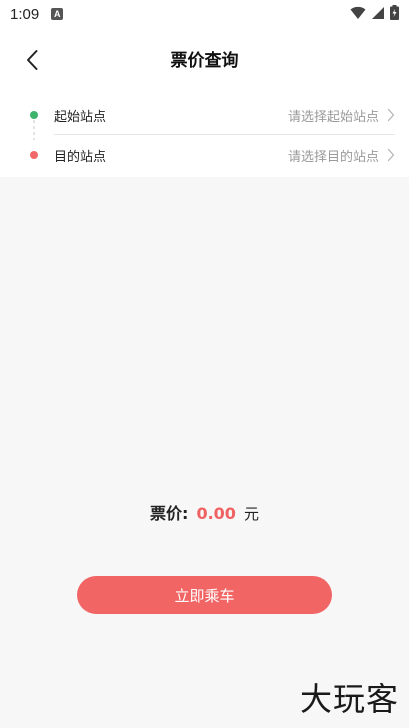 This screenshot has height=728, width=409. Describe the element at coordinates (333, 157) in the screenshot. I see `end-station-placeholder: 请选择目的站点` at that location.